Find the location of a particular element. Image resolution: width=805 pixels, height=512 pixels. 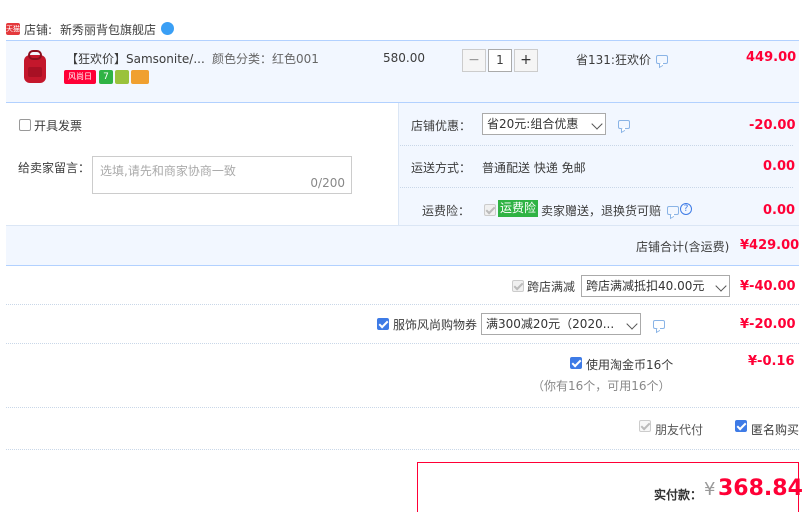

pay-label: 实付款： is located at coordinates (678, 495).